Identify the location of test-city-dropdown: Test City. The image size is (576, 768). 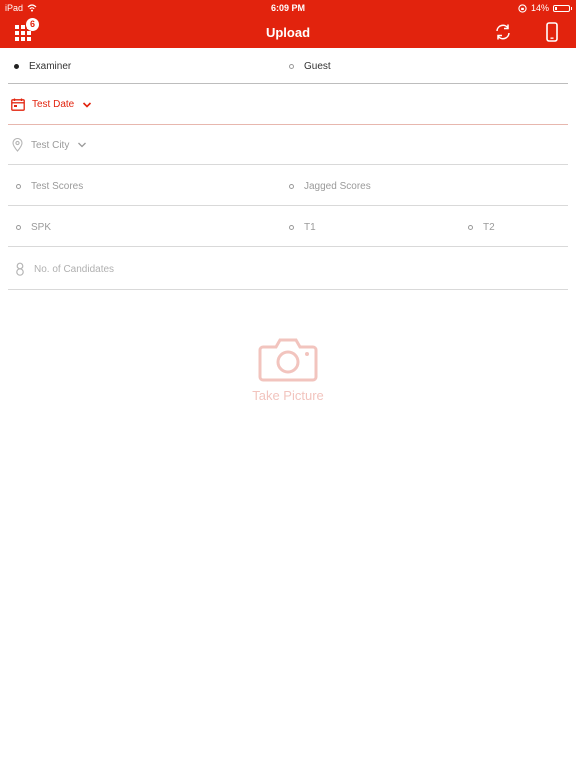
(49, 145).